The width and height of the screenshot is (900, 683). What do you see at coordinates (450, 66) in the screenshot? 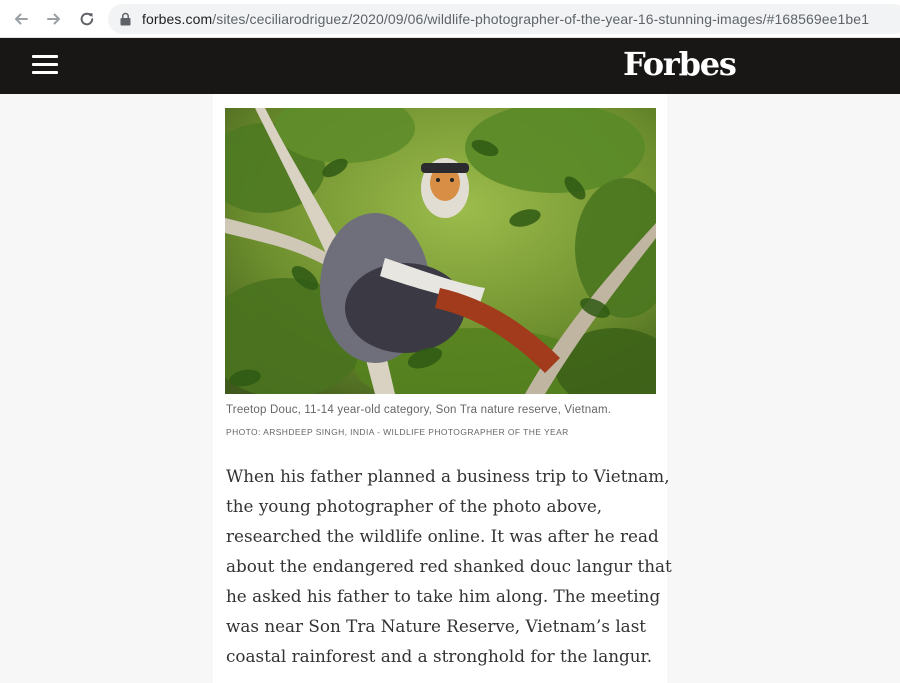
I see `site-header: Forbes` at bounding box center [450, 66].